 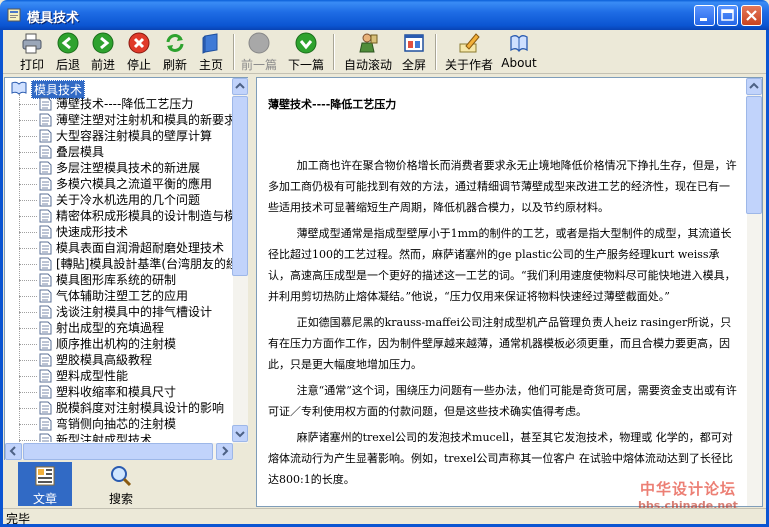 I want to click on tab-search: 搜索, so click(x=121, y=484).